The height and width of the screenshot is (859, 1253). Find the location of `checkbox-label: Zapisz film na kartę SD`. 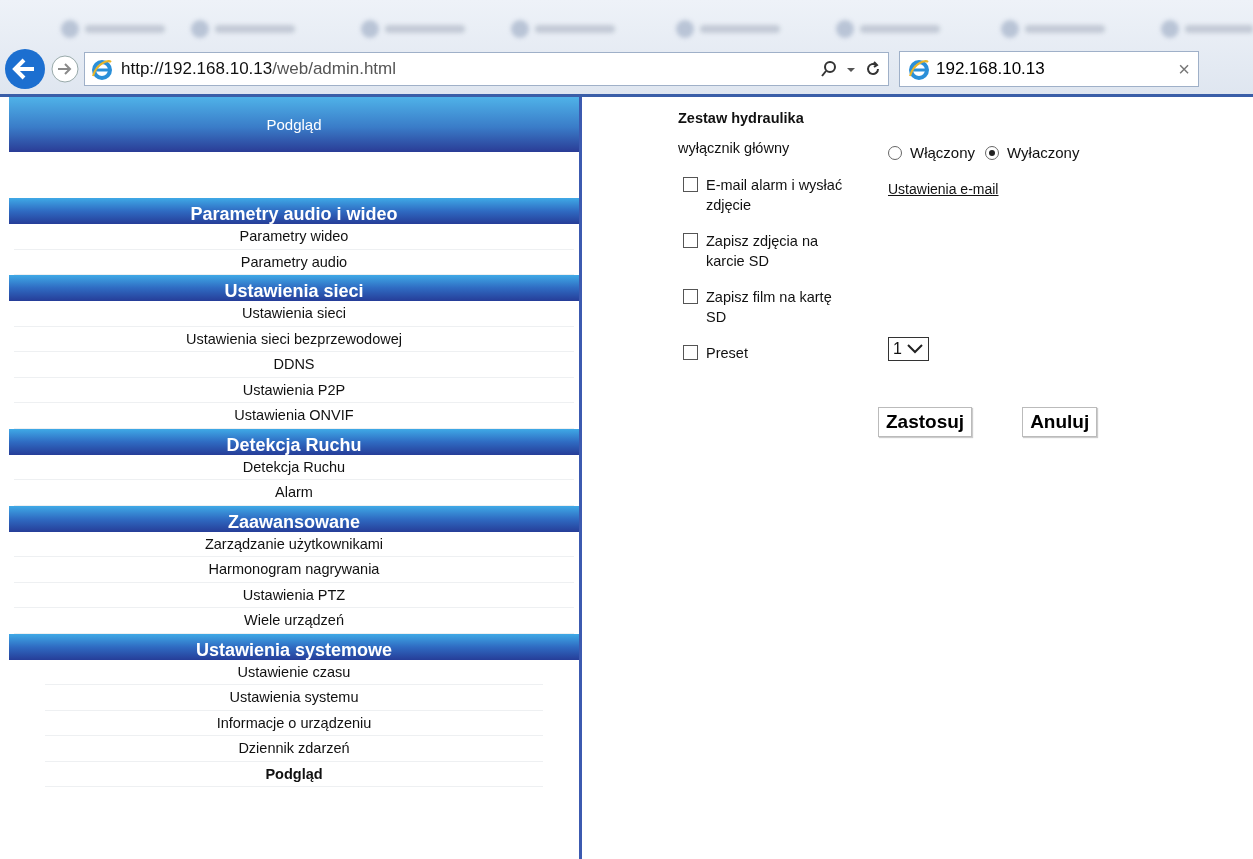

checkbox-label: Zapisz film na kartę SD is located at coordinates (769, 307).